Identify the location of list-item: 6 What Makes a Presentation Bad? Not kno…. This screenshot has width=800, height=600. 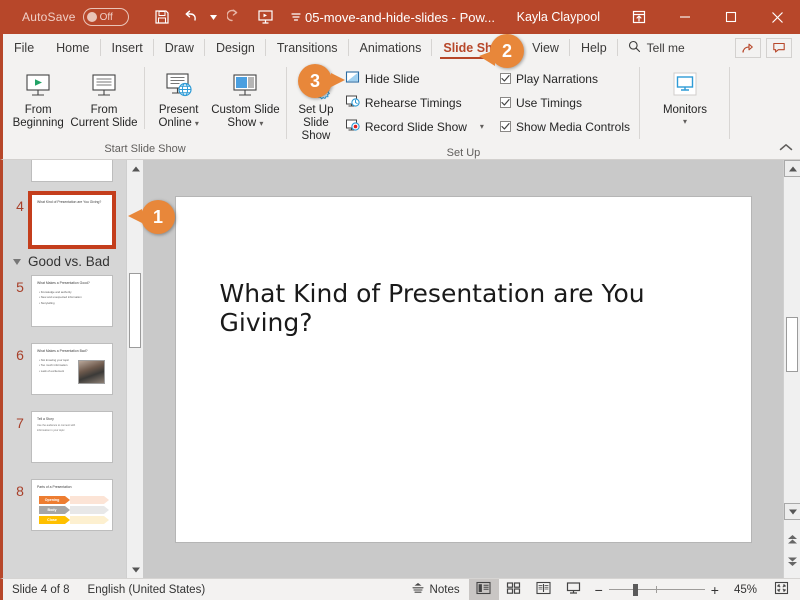
(64, 369).